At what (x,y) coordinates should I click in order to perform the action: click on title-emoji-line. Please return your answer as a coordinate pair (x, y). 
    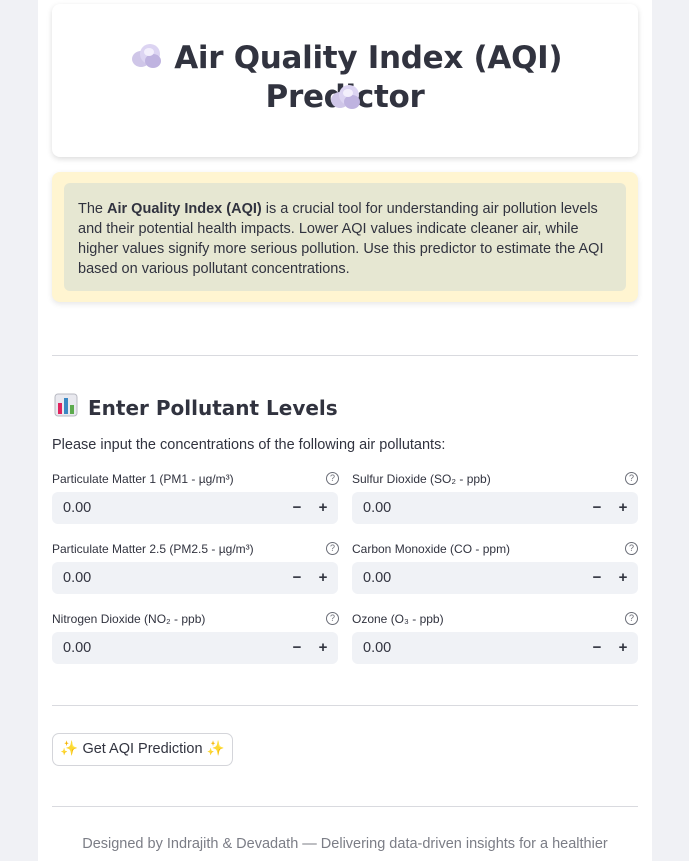
    Looking at the image, I should click on (345, 99).